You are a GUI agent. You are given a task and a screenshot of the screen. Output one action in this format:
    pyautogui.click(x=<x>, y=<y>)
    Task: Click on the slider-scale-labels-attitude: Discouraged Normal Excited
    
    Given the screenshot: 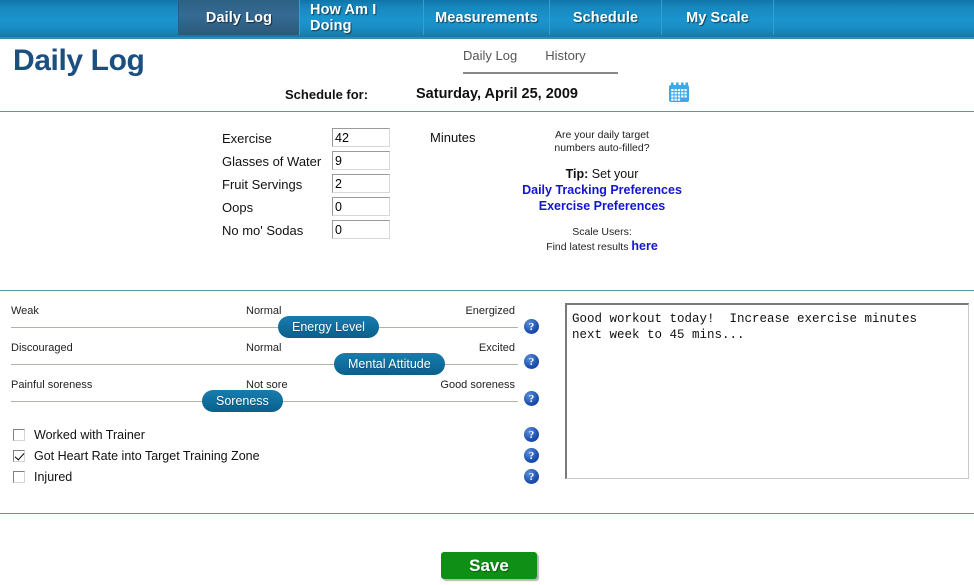 What is the action you would take?
    pyautogui.click(x=272, y=349)
    